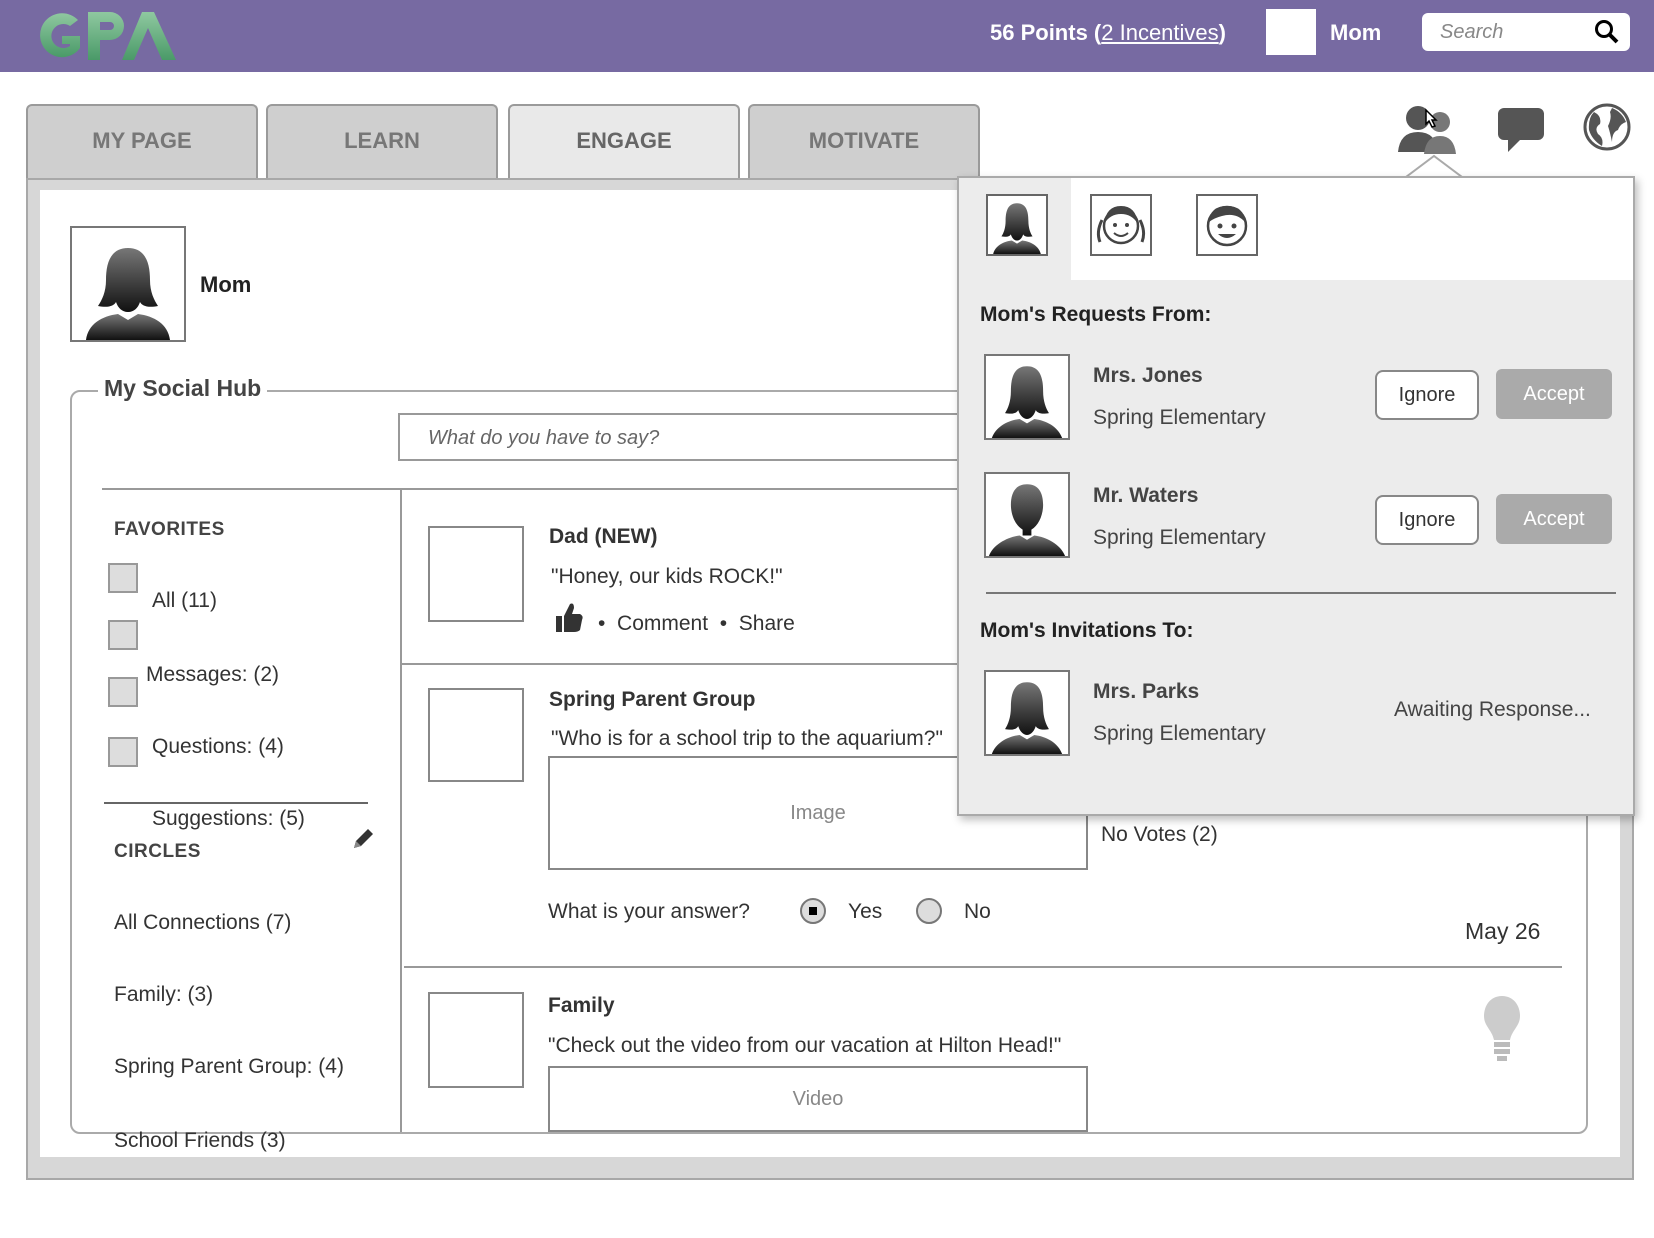 This screenshot has height=1238, width=1654. What do you see at coordinates (813, 911) in the screenshot?
I see `radio-yes` at bounding box center [813, 911].